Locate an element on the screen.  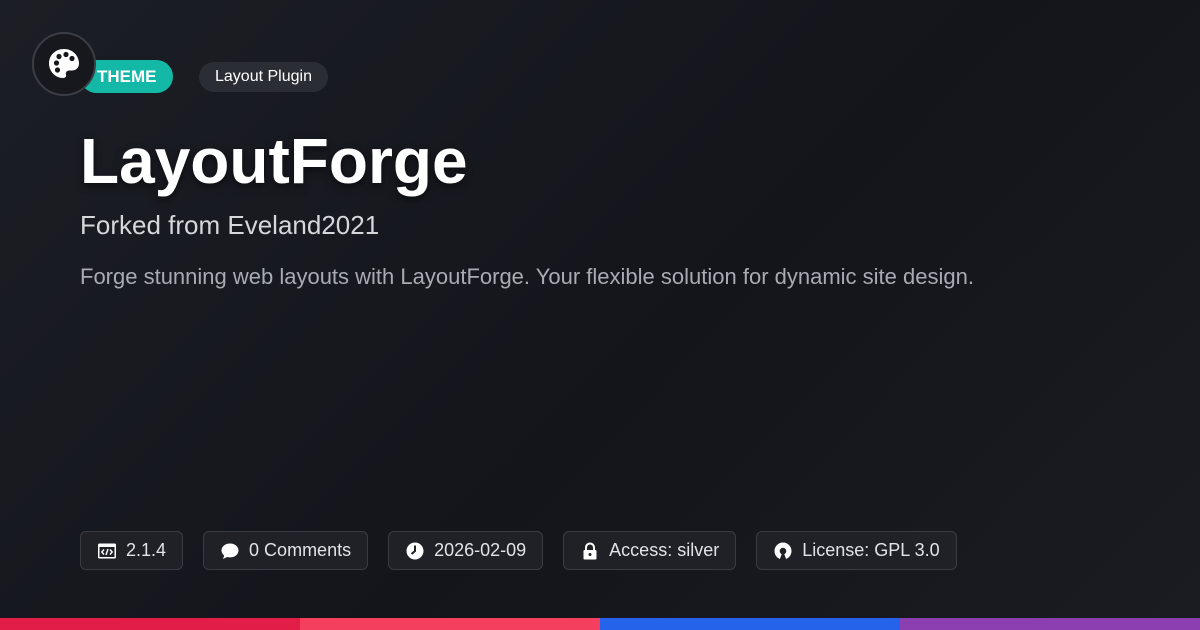
forked-from-subtitle: Forked from Eveland2021 is located at coordinates (230, 225).